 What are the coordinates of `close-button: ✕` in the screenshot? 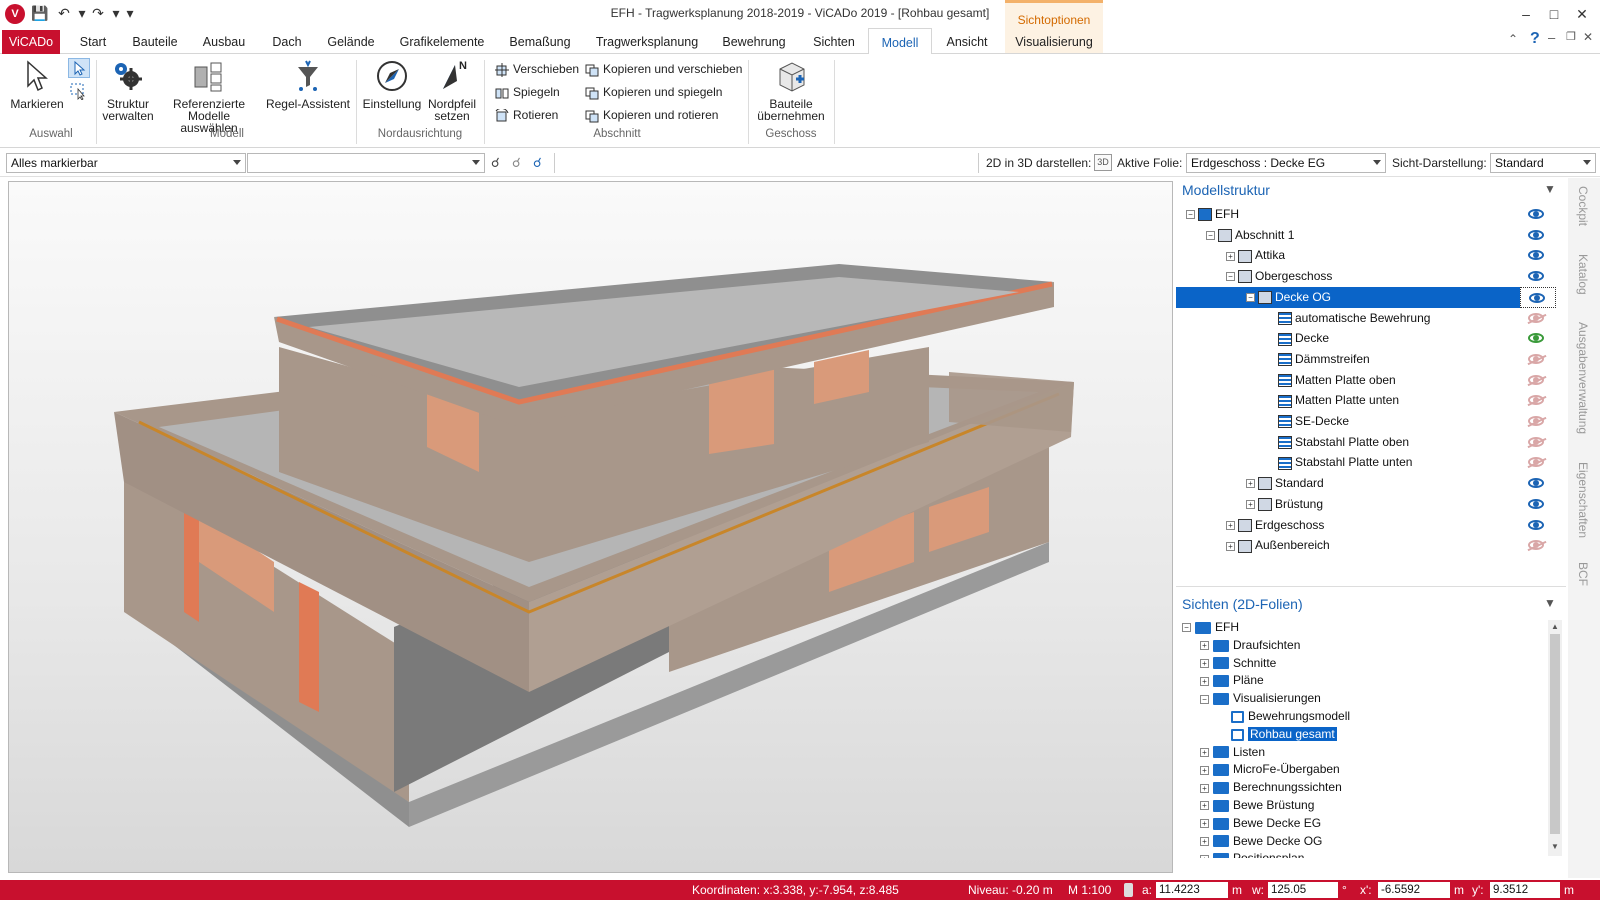 It's located at (1582, 14).